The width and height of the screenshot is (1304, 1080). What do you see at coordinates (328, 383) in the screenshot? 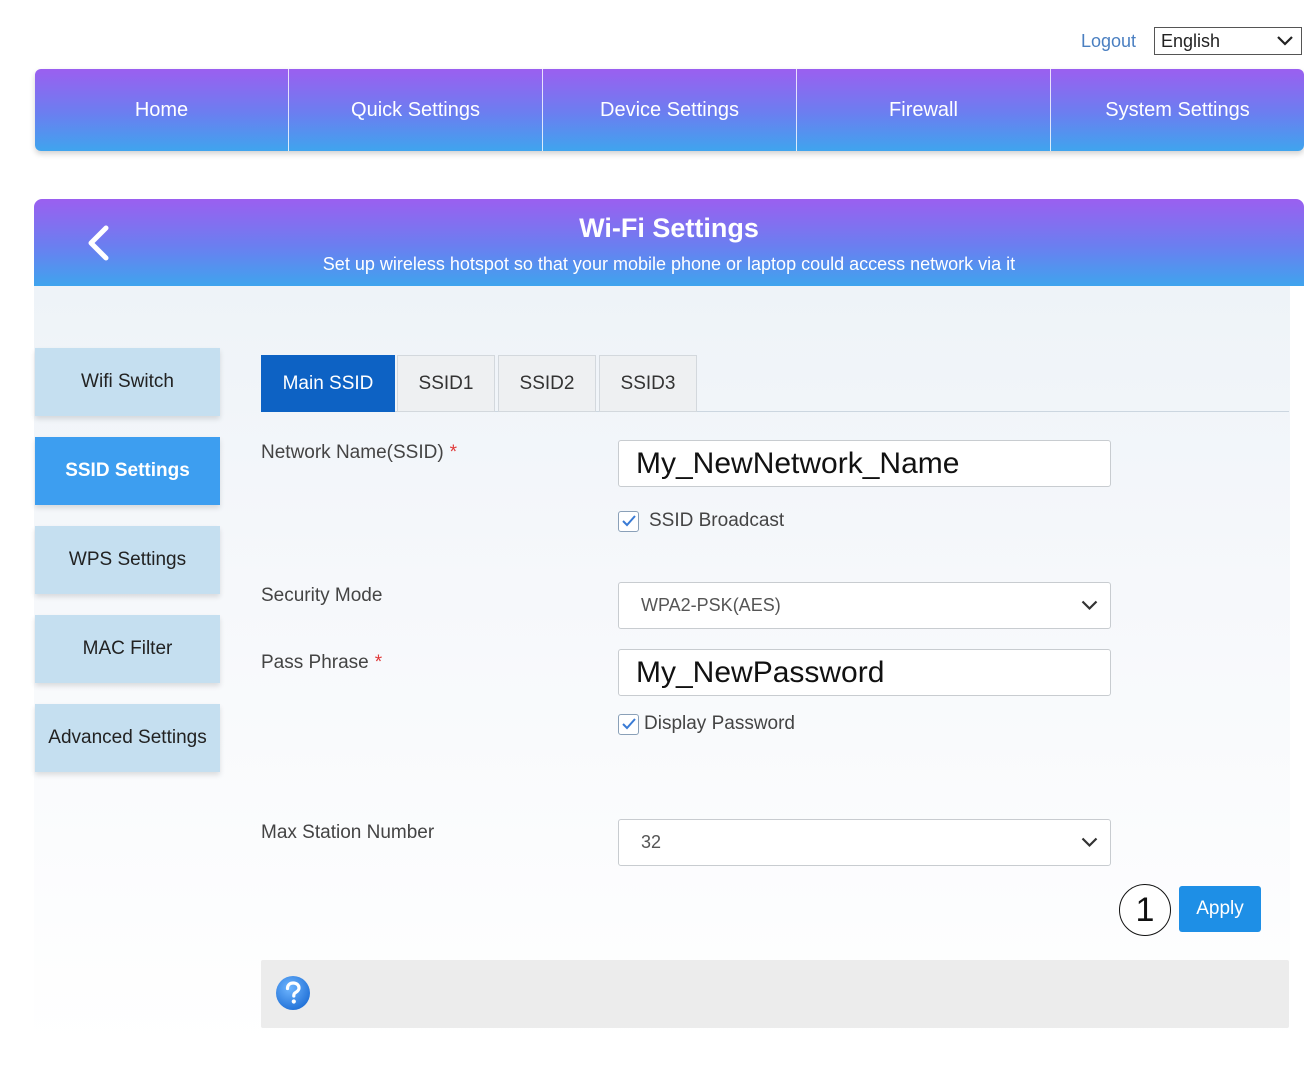
I see `tab-main-ssid: Main SSID` at bounding box center [328, 383].